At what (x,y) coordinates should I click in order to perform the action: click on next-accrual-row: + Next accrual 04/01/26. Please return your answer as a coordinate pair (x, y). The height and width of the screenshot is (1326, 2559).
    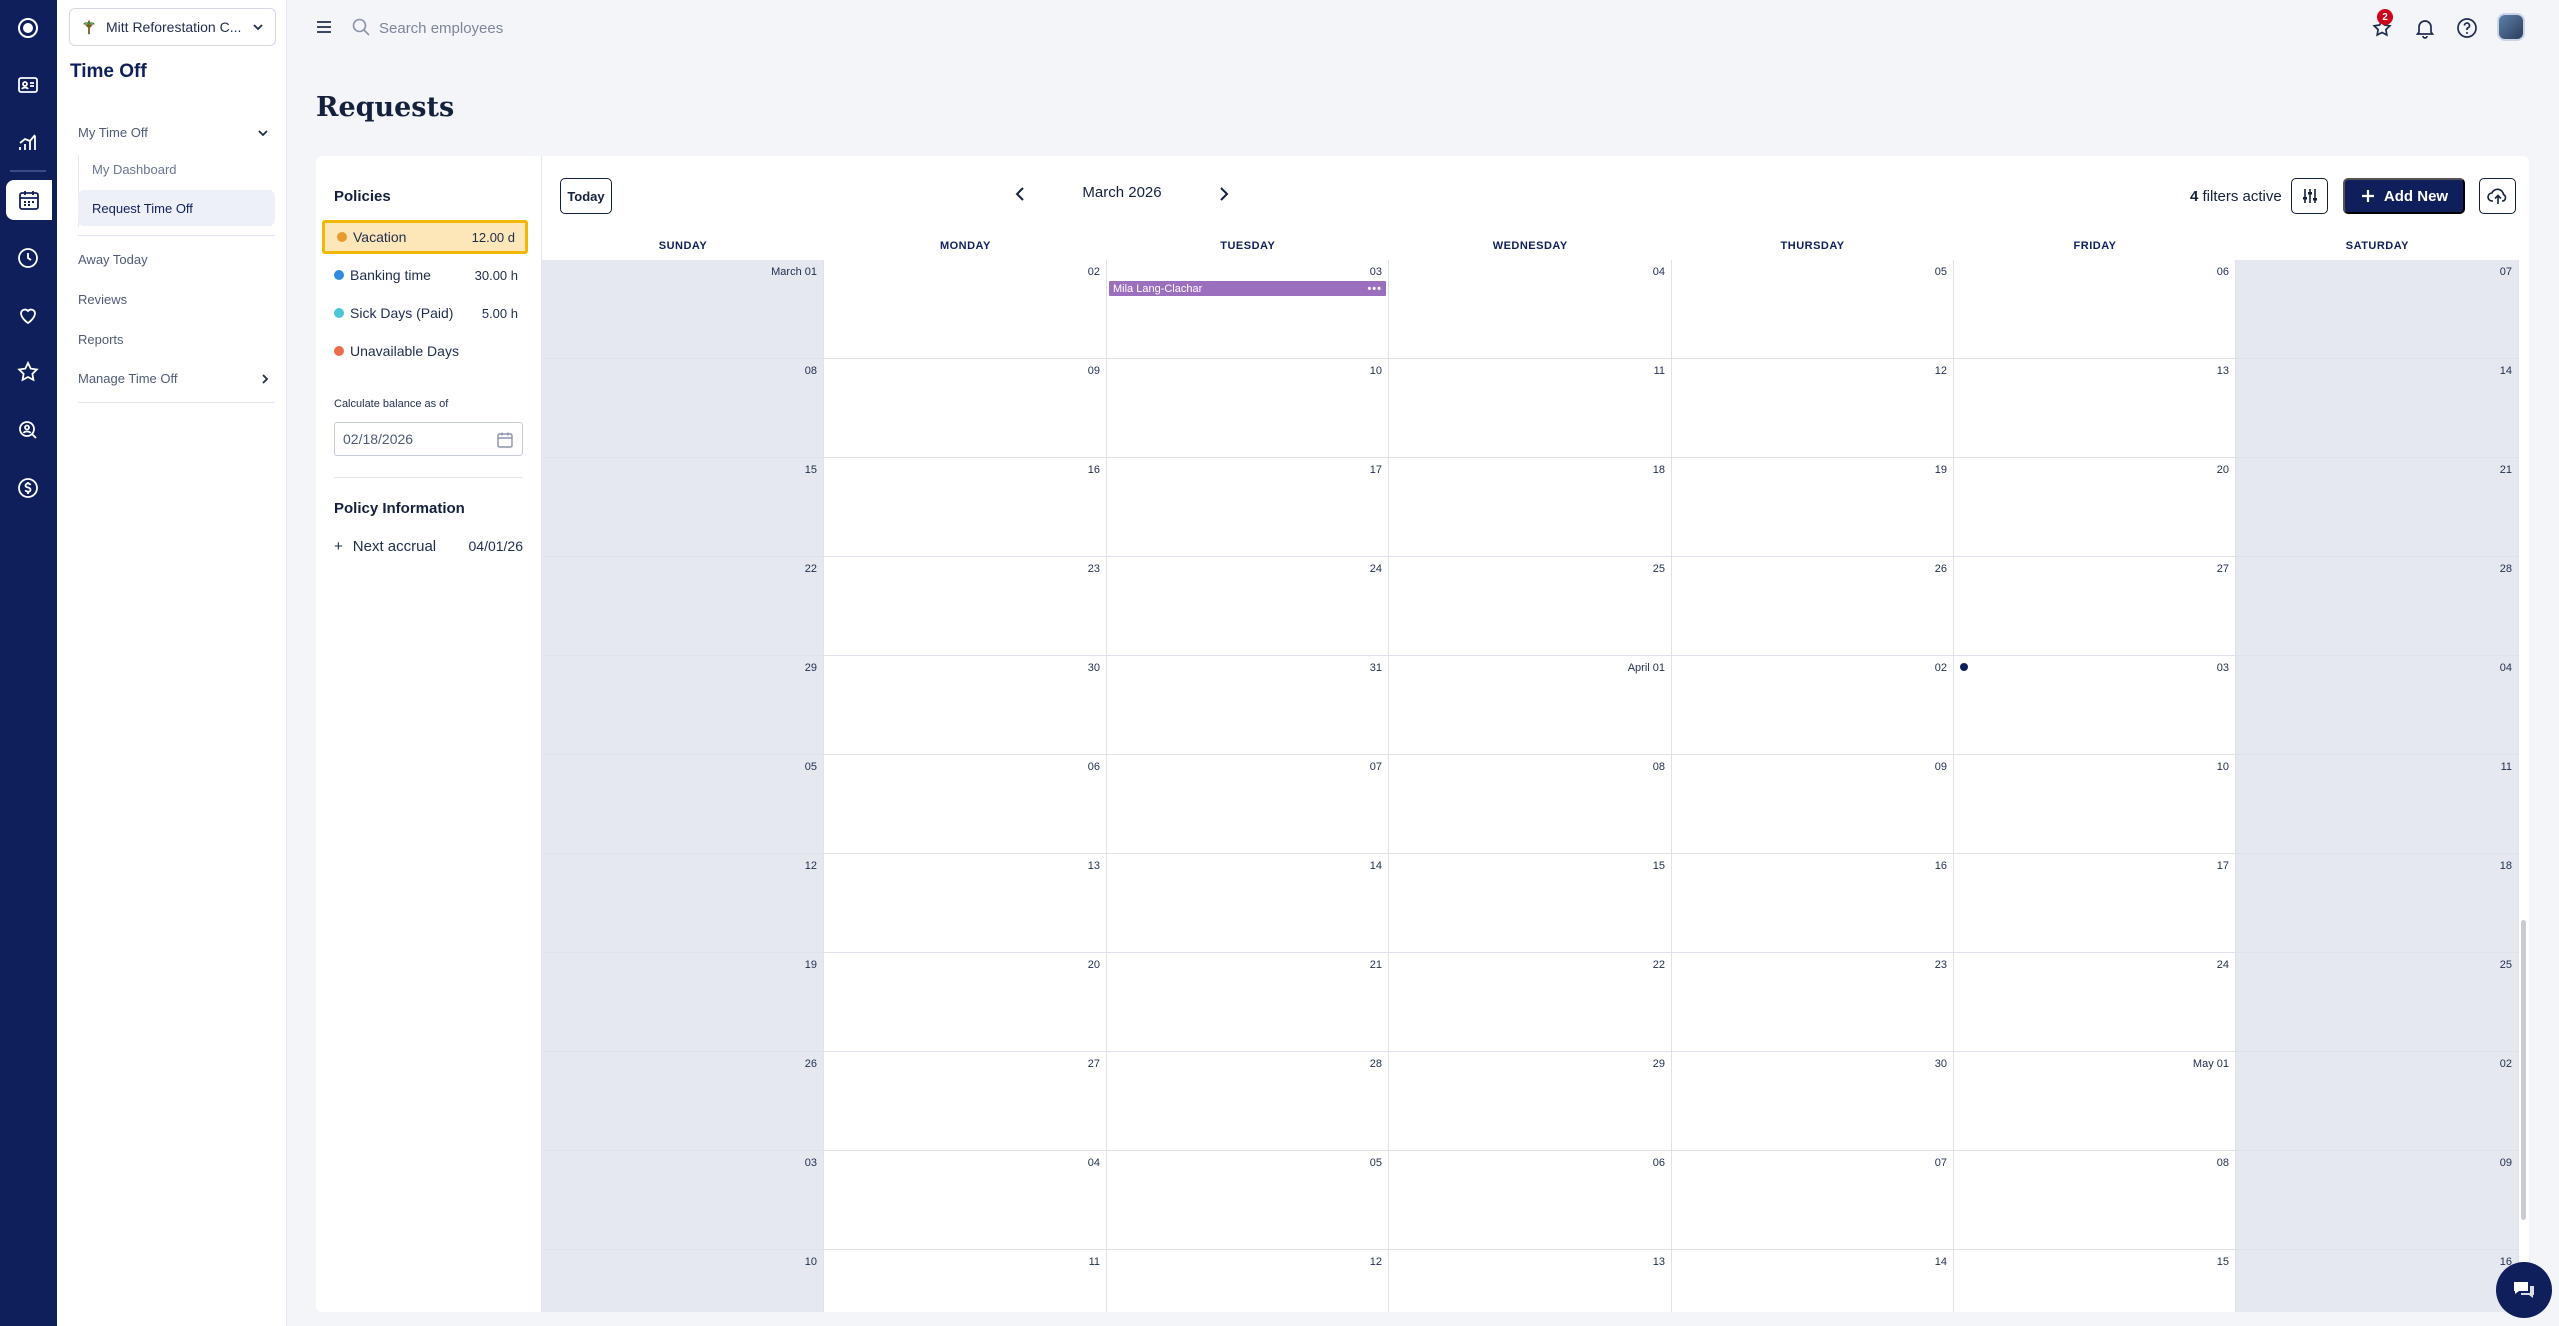
    Looking at the image, I should click on (428, 546).